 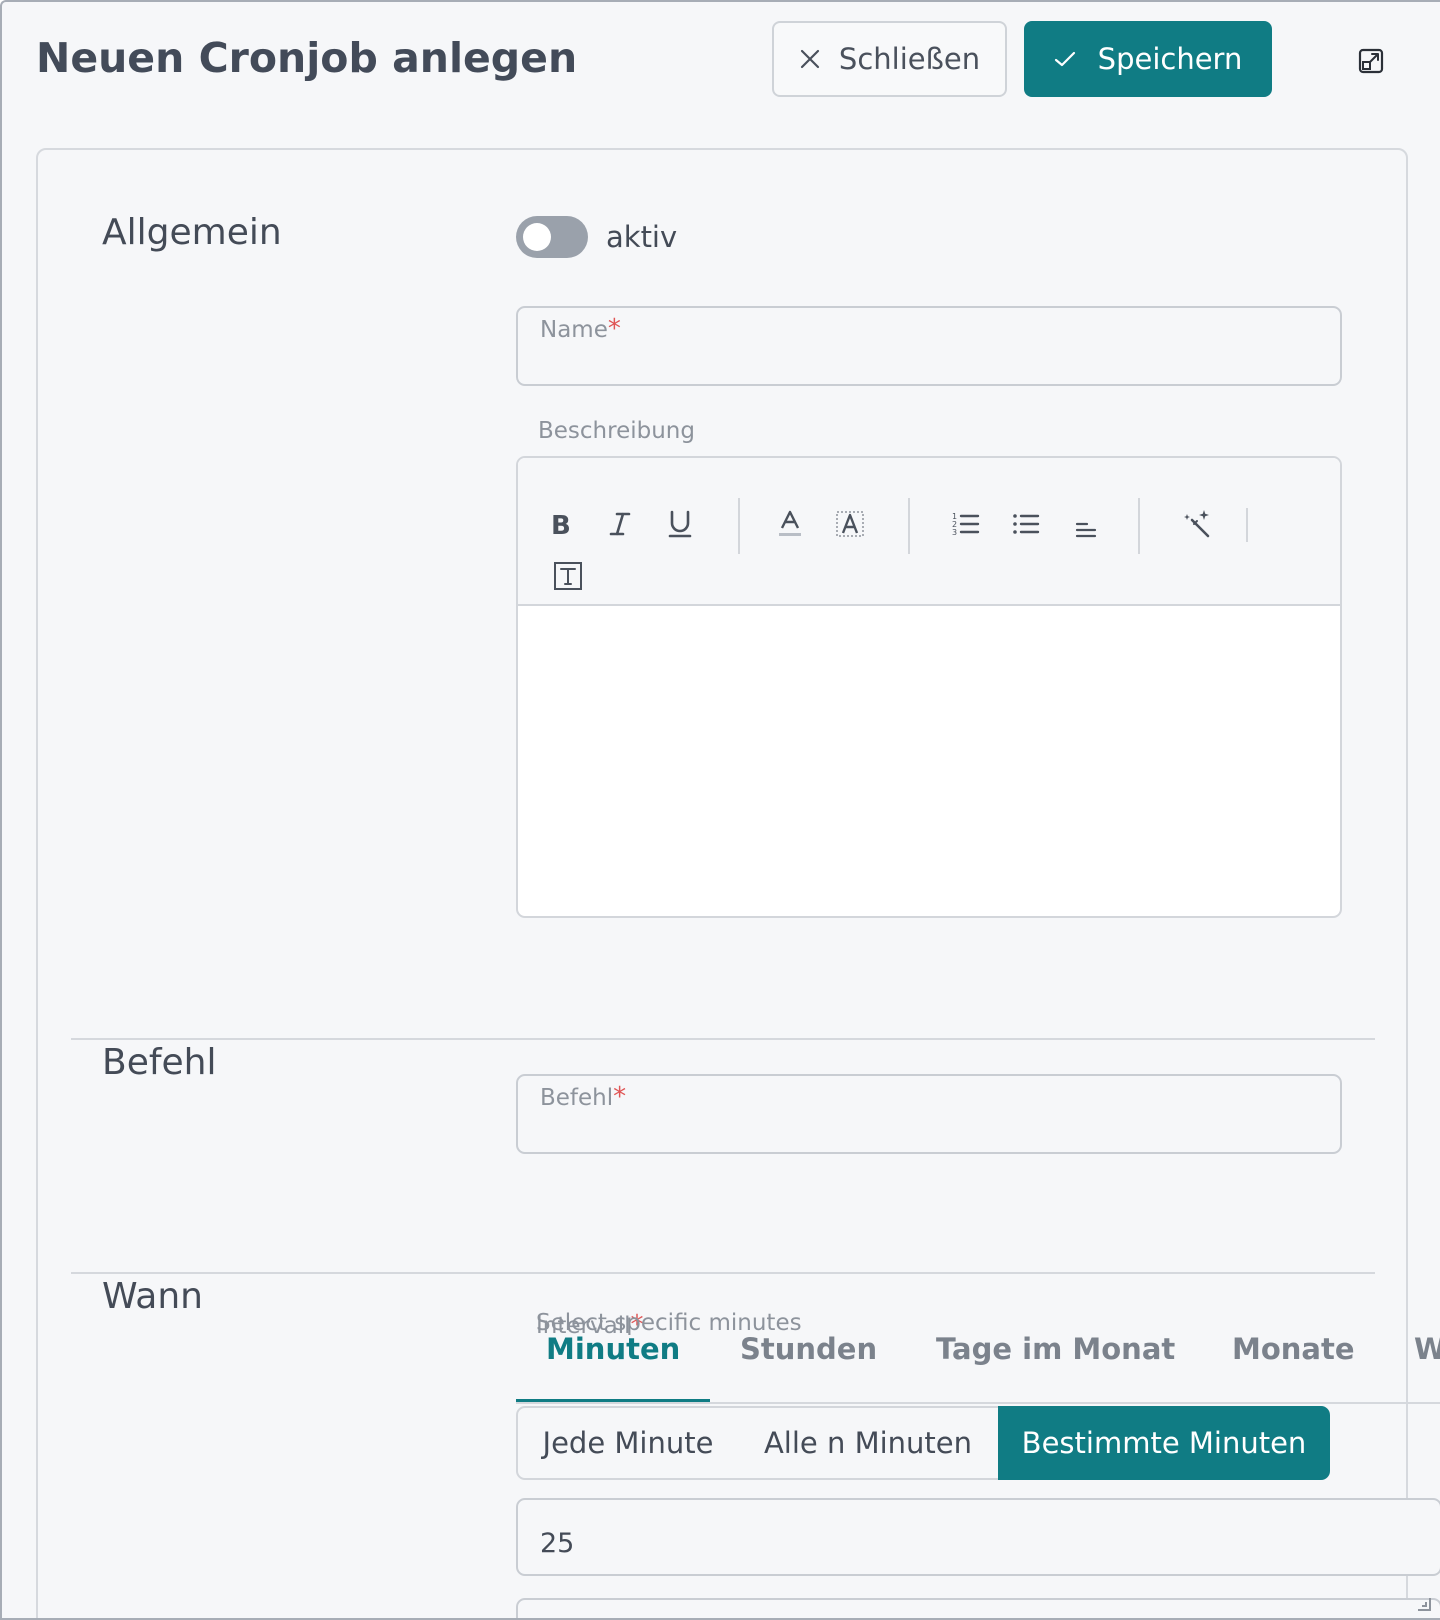 I want to click on tab-stunden: Stunden, so click(x=808, y=1349).